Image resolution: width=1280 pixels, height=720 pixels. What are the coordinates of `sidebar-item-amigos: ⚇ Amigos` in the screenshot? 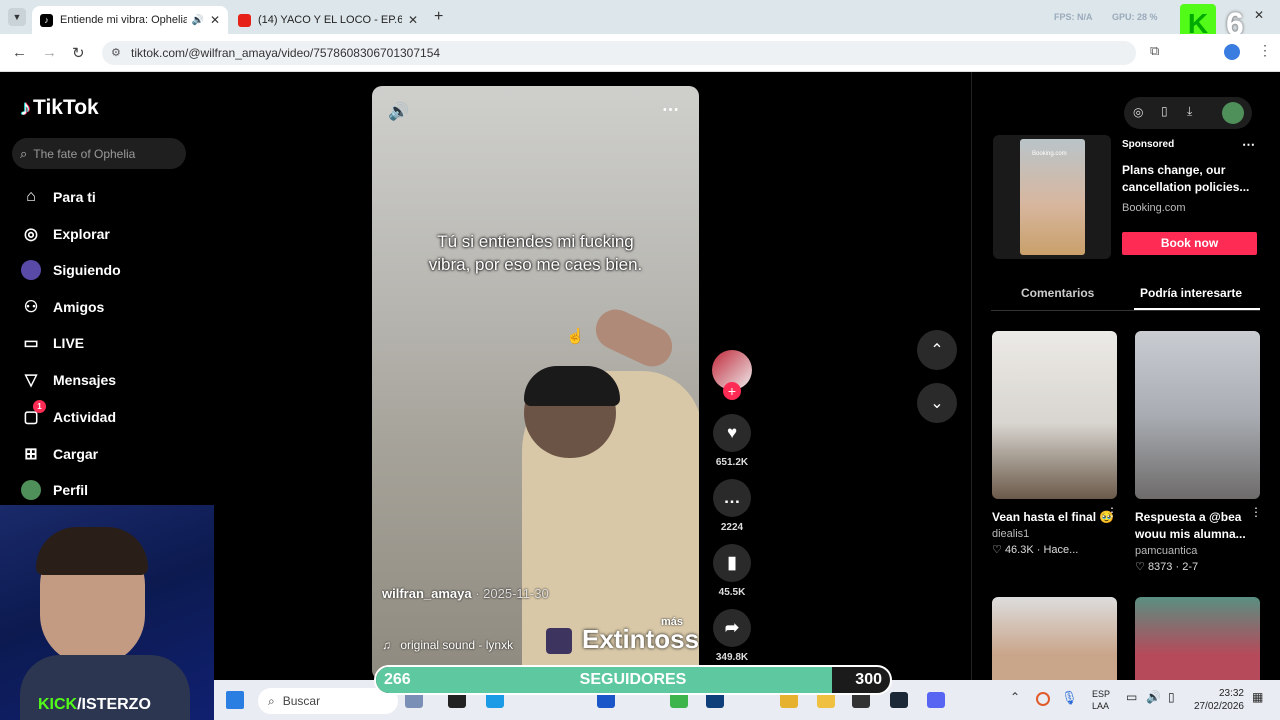 It's located at (62, 307).